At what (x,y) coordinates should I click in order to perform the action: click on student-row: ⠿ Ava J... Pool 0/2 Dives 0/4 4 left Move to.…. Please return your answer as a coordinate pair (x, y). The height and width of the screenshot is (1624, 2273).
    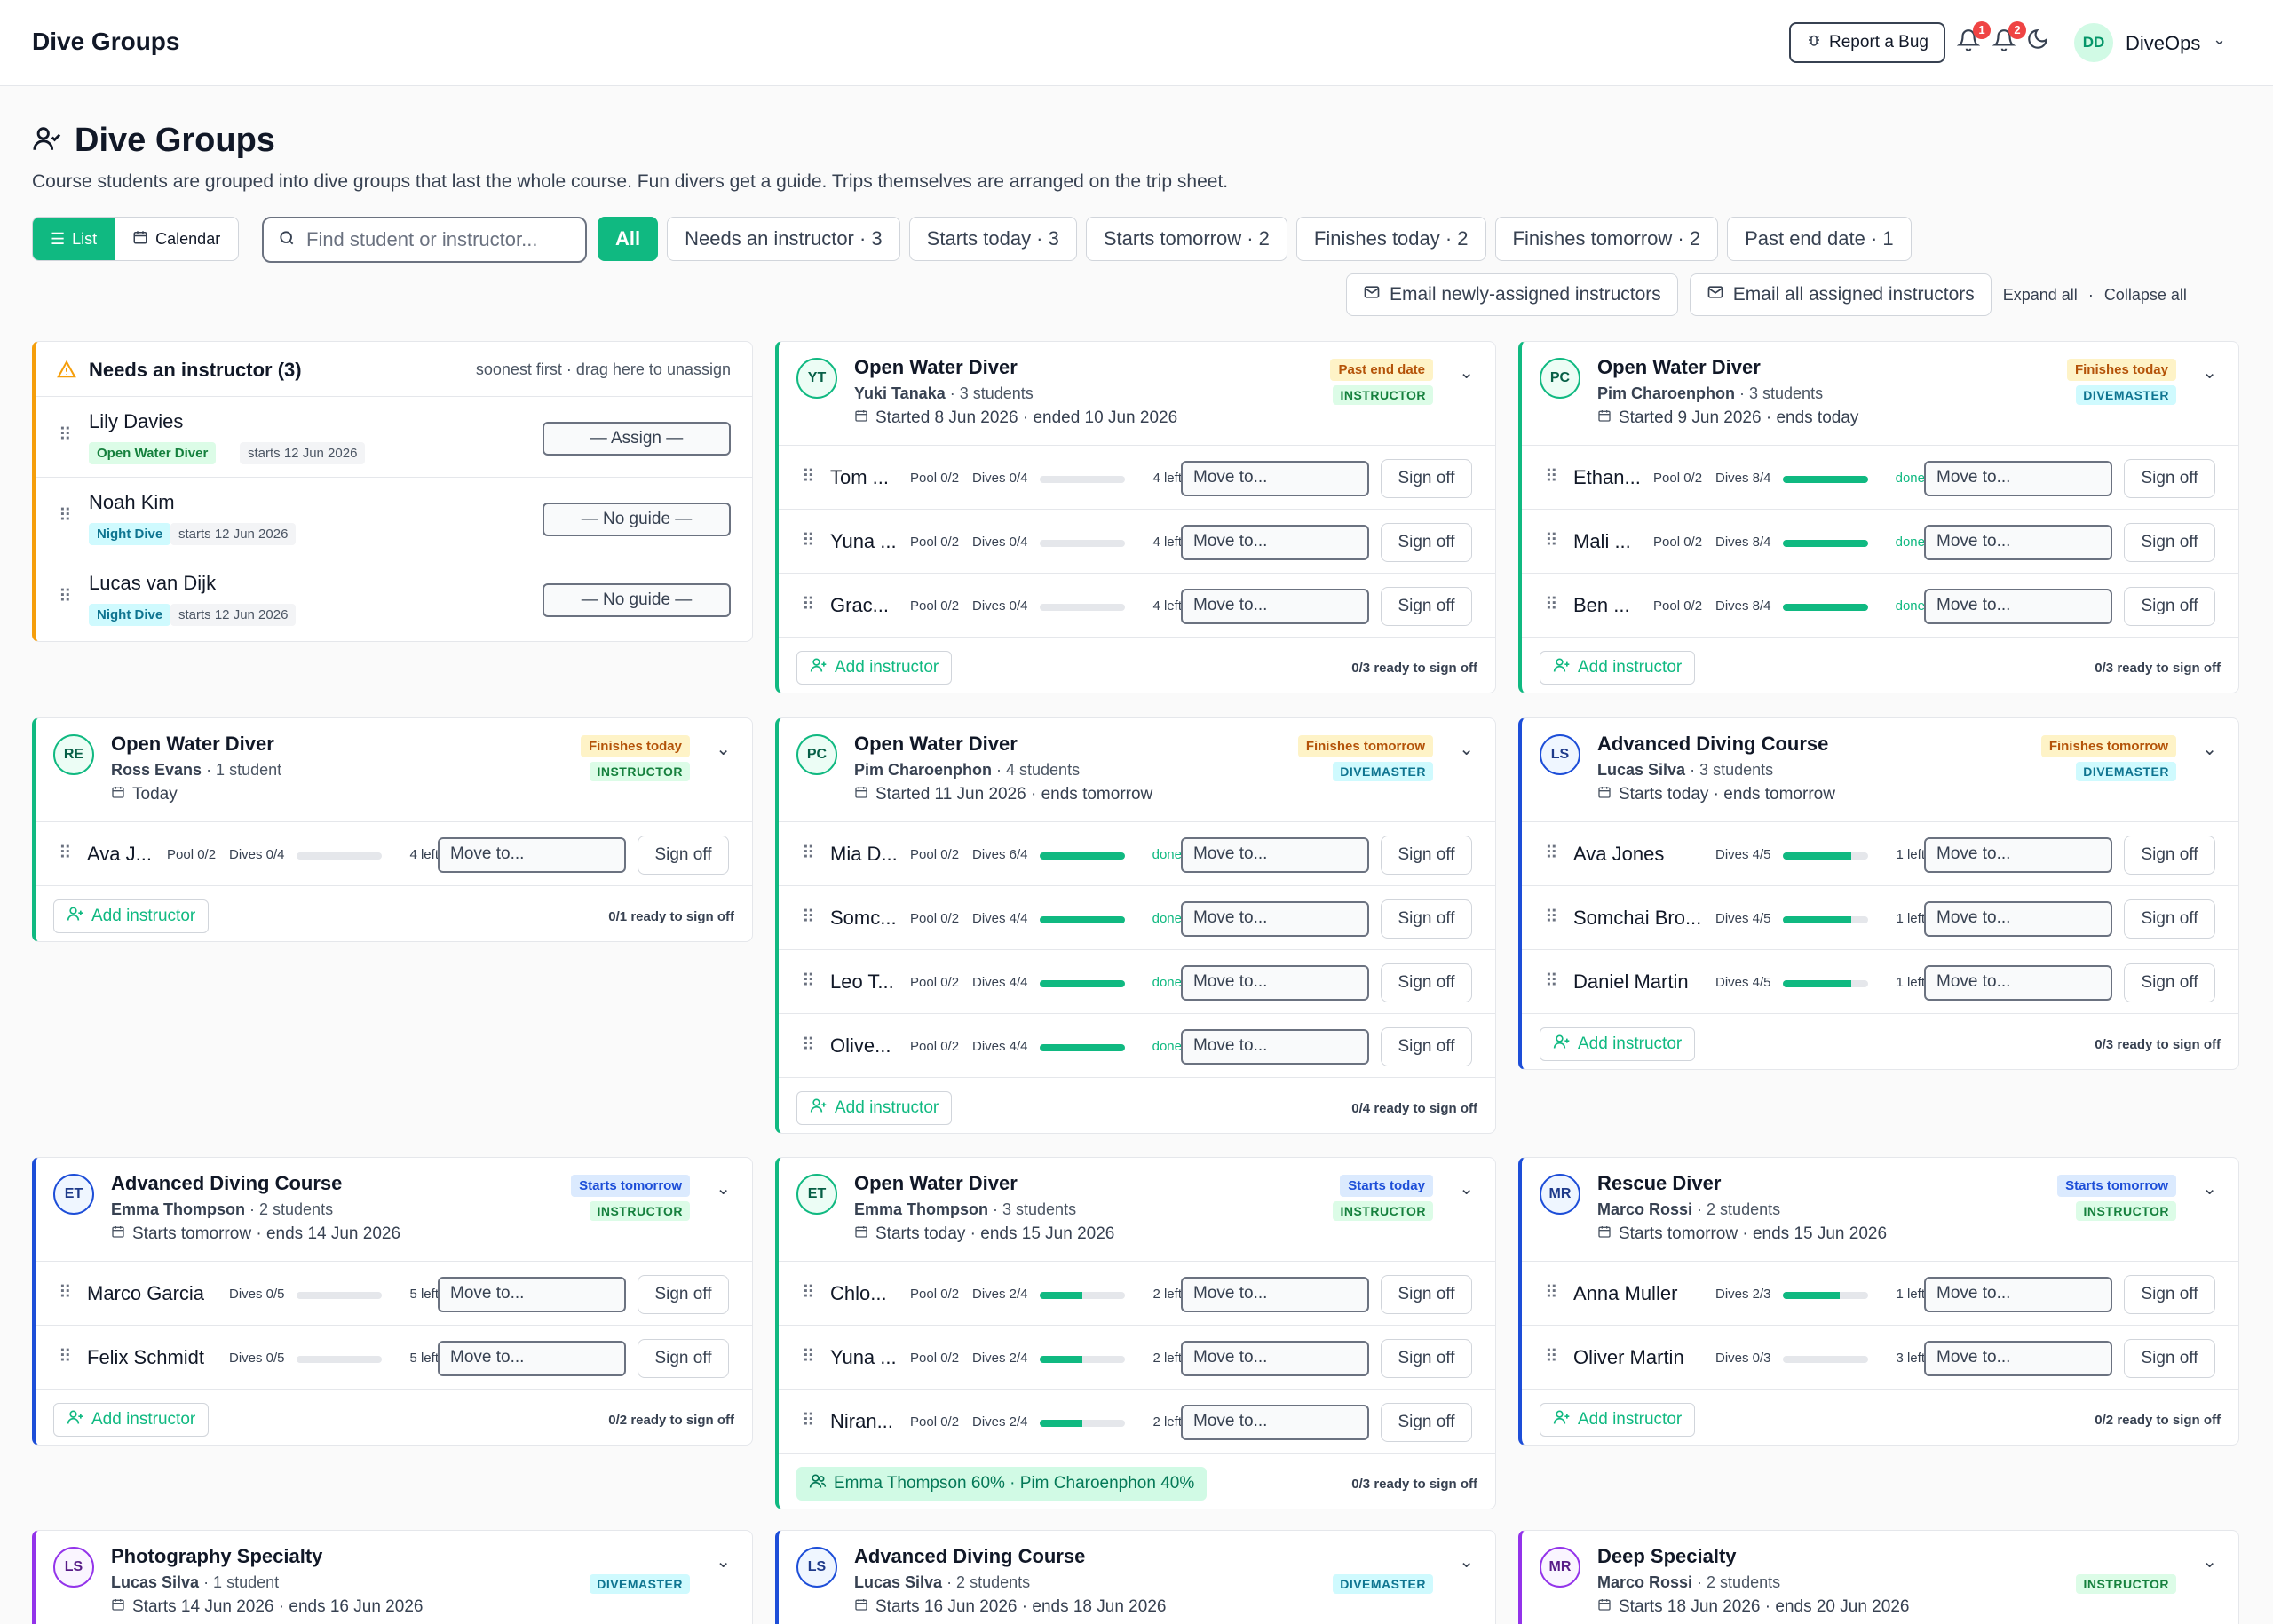
    Looking at the image, I should click on (394, 854).